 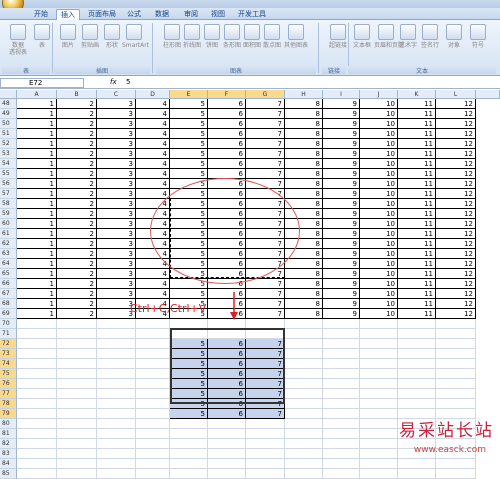 I want to click on signature-button: 签名行, so click(x=430, y=36).